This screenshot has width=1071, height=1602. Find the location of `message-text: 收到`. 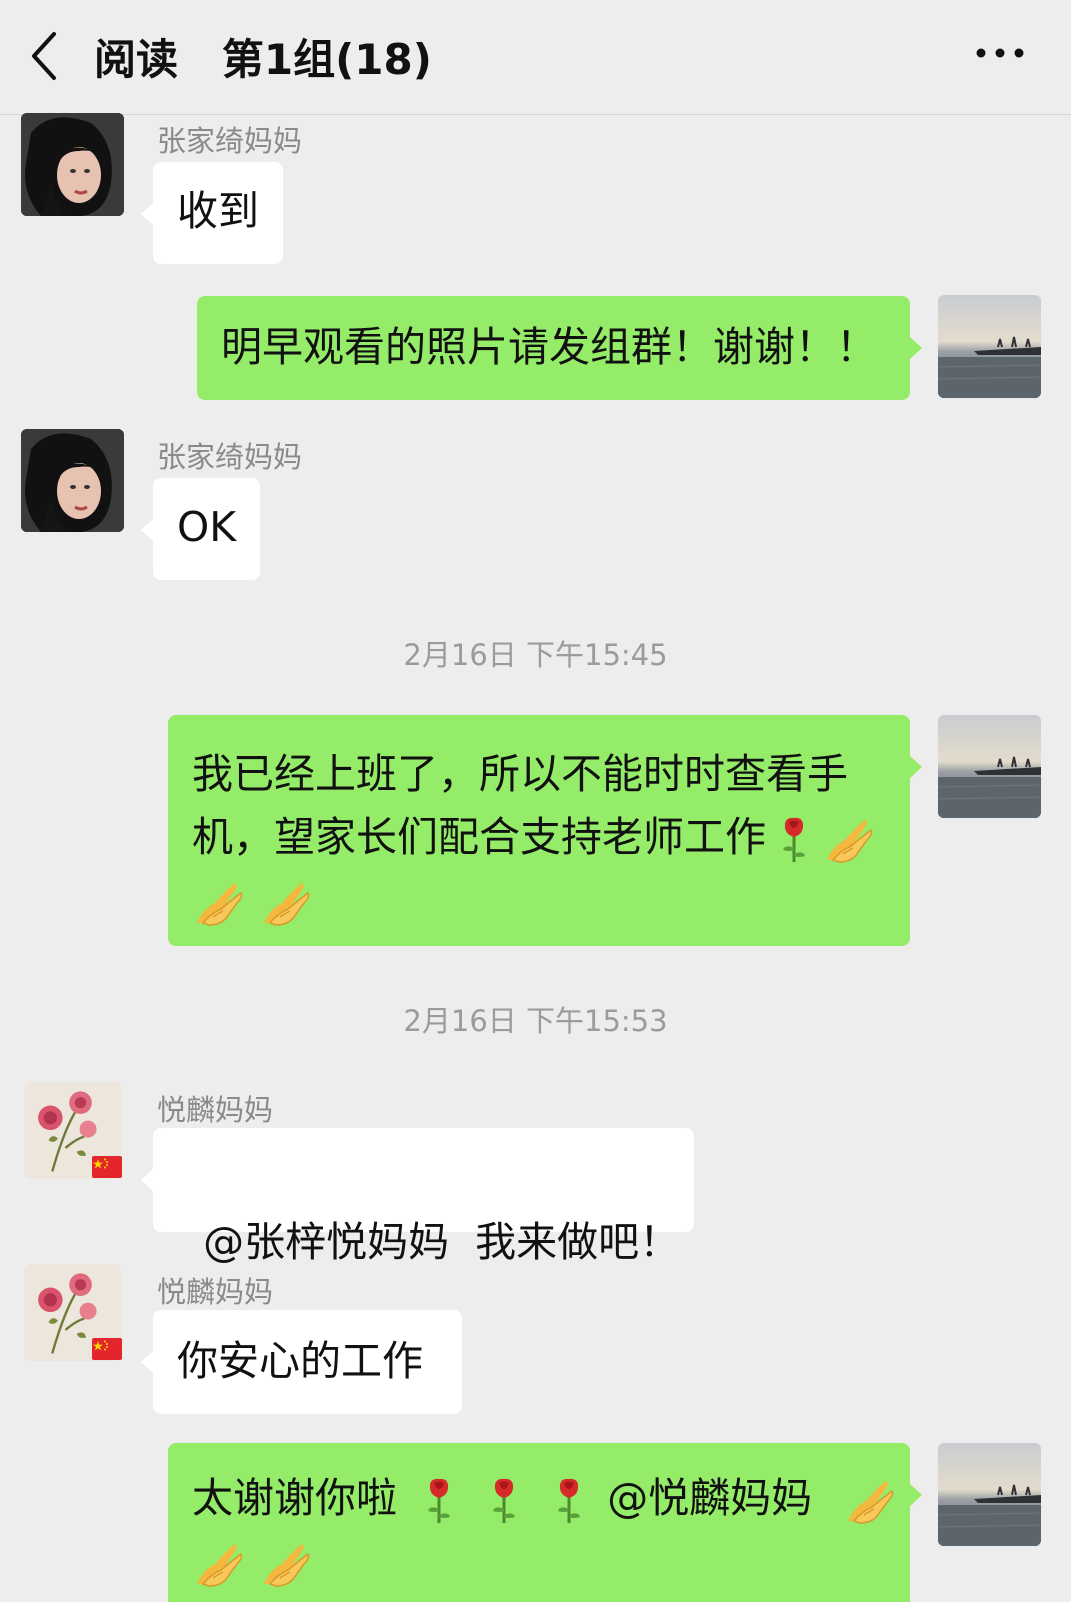

message-text: 收到 is located at coordinates (218, 211).